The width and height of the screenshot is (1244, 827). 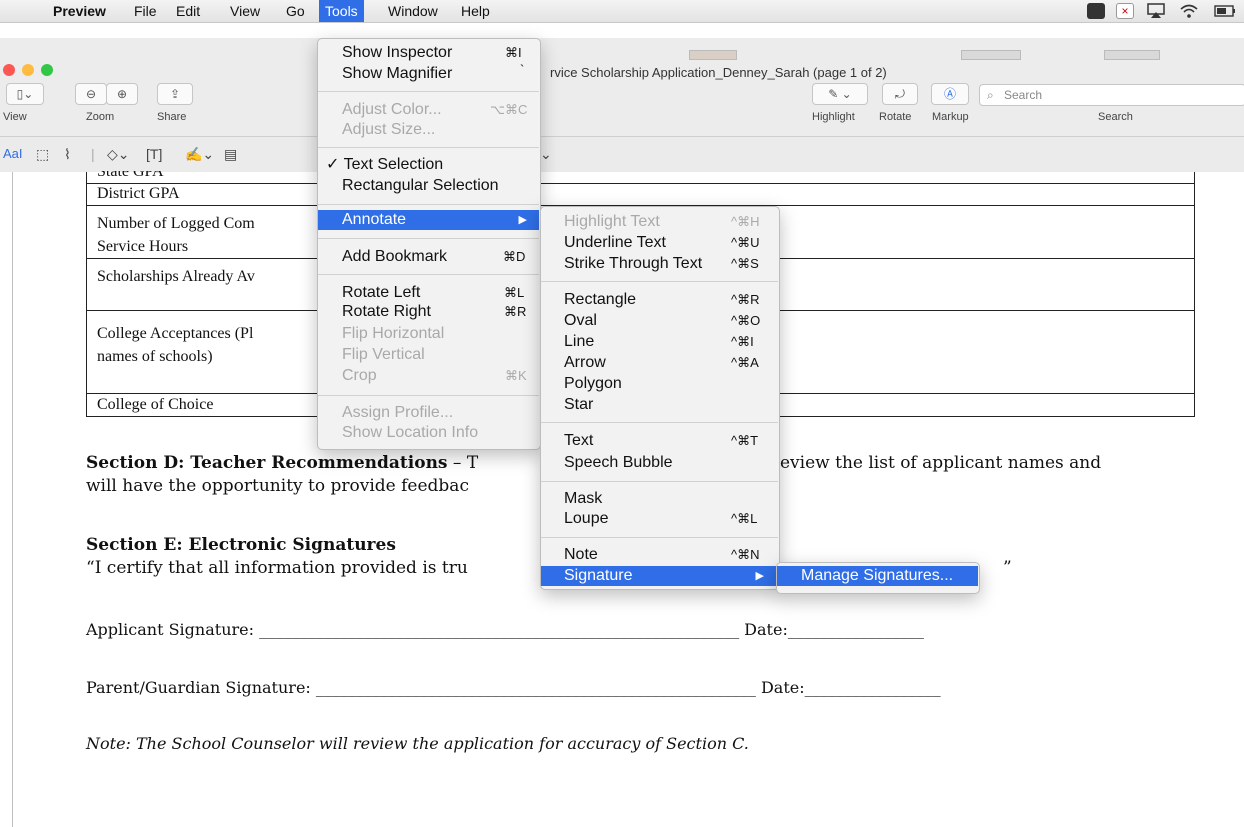 I want to click on signature-icon: ✍⌄, so click(x=199, y=154).